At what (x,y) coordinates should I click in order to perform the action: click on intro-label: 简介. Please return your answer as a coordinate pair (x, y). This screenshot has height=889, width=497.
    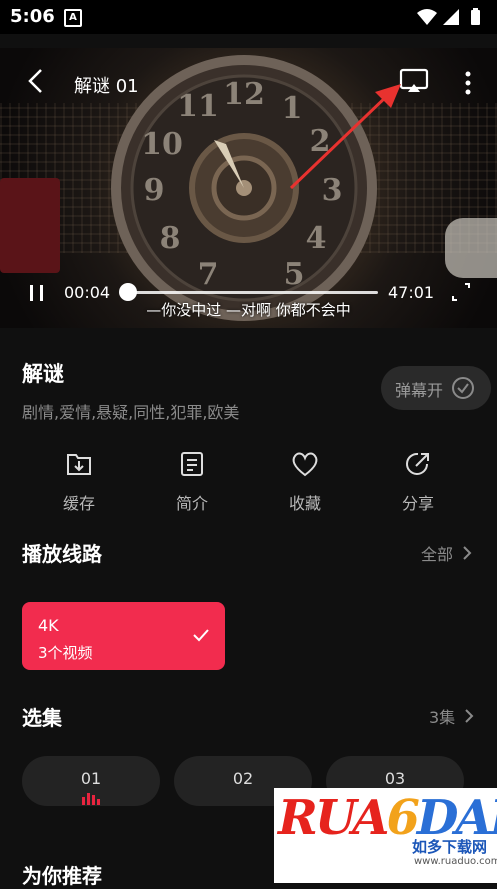
    Looking at the image, I should click on (191, 503).